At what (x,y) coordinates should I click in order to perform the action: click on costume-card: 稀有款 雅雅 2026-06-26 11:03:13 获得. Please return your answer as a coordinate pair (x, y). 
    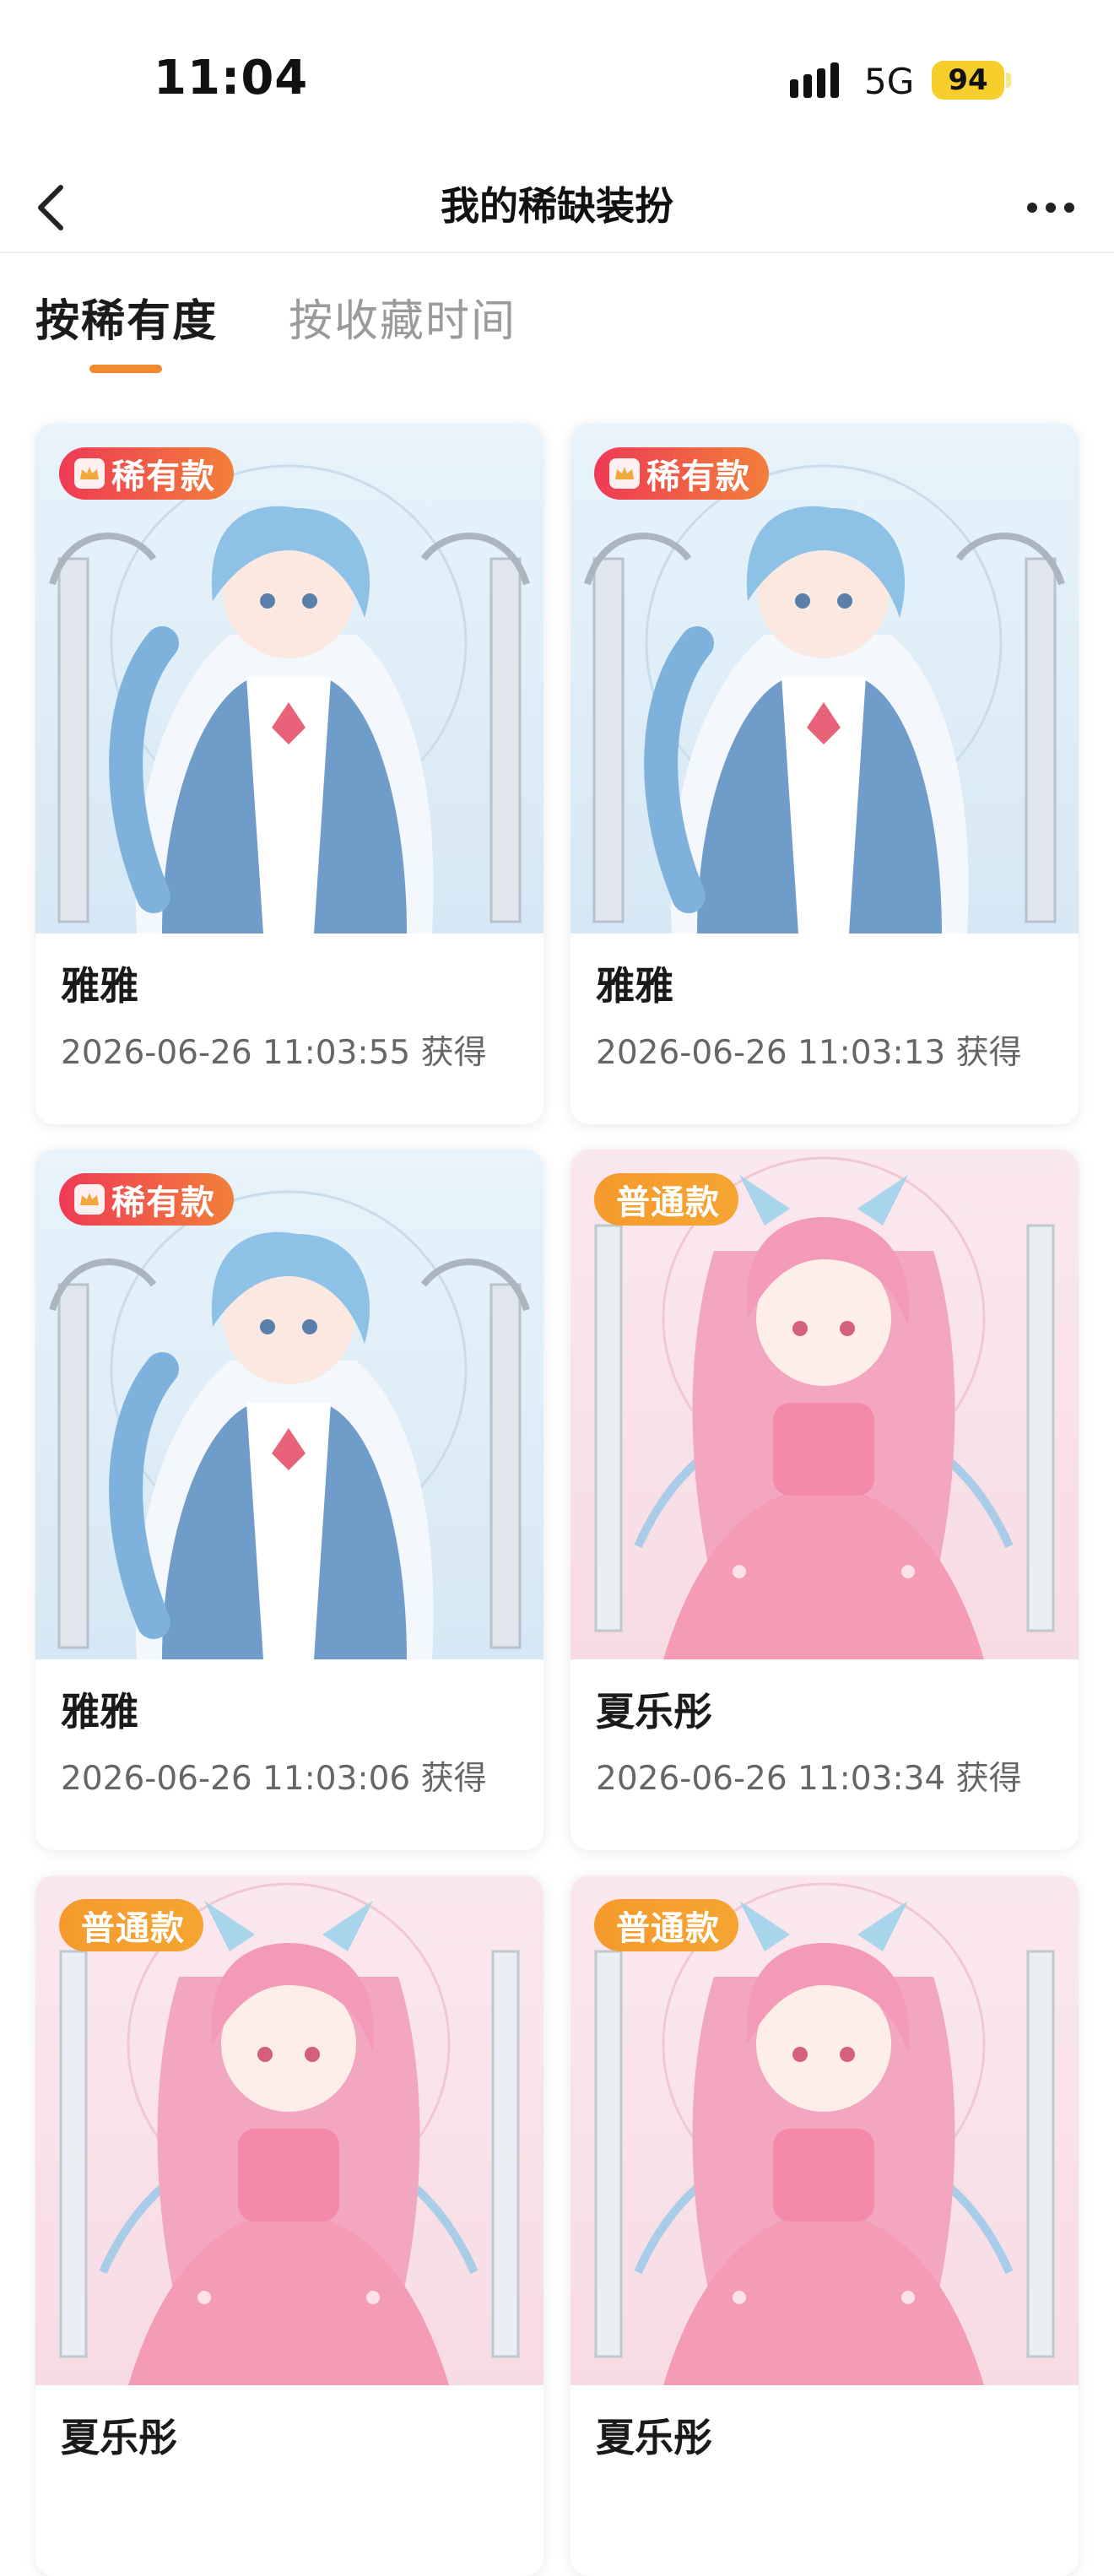
    Looking at the image, I should click on (825, 774).